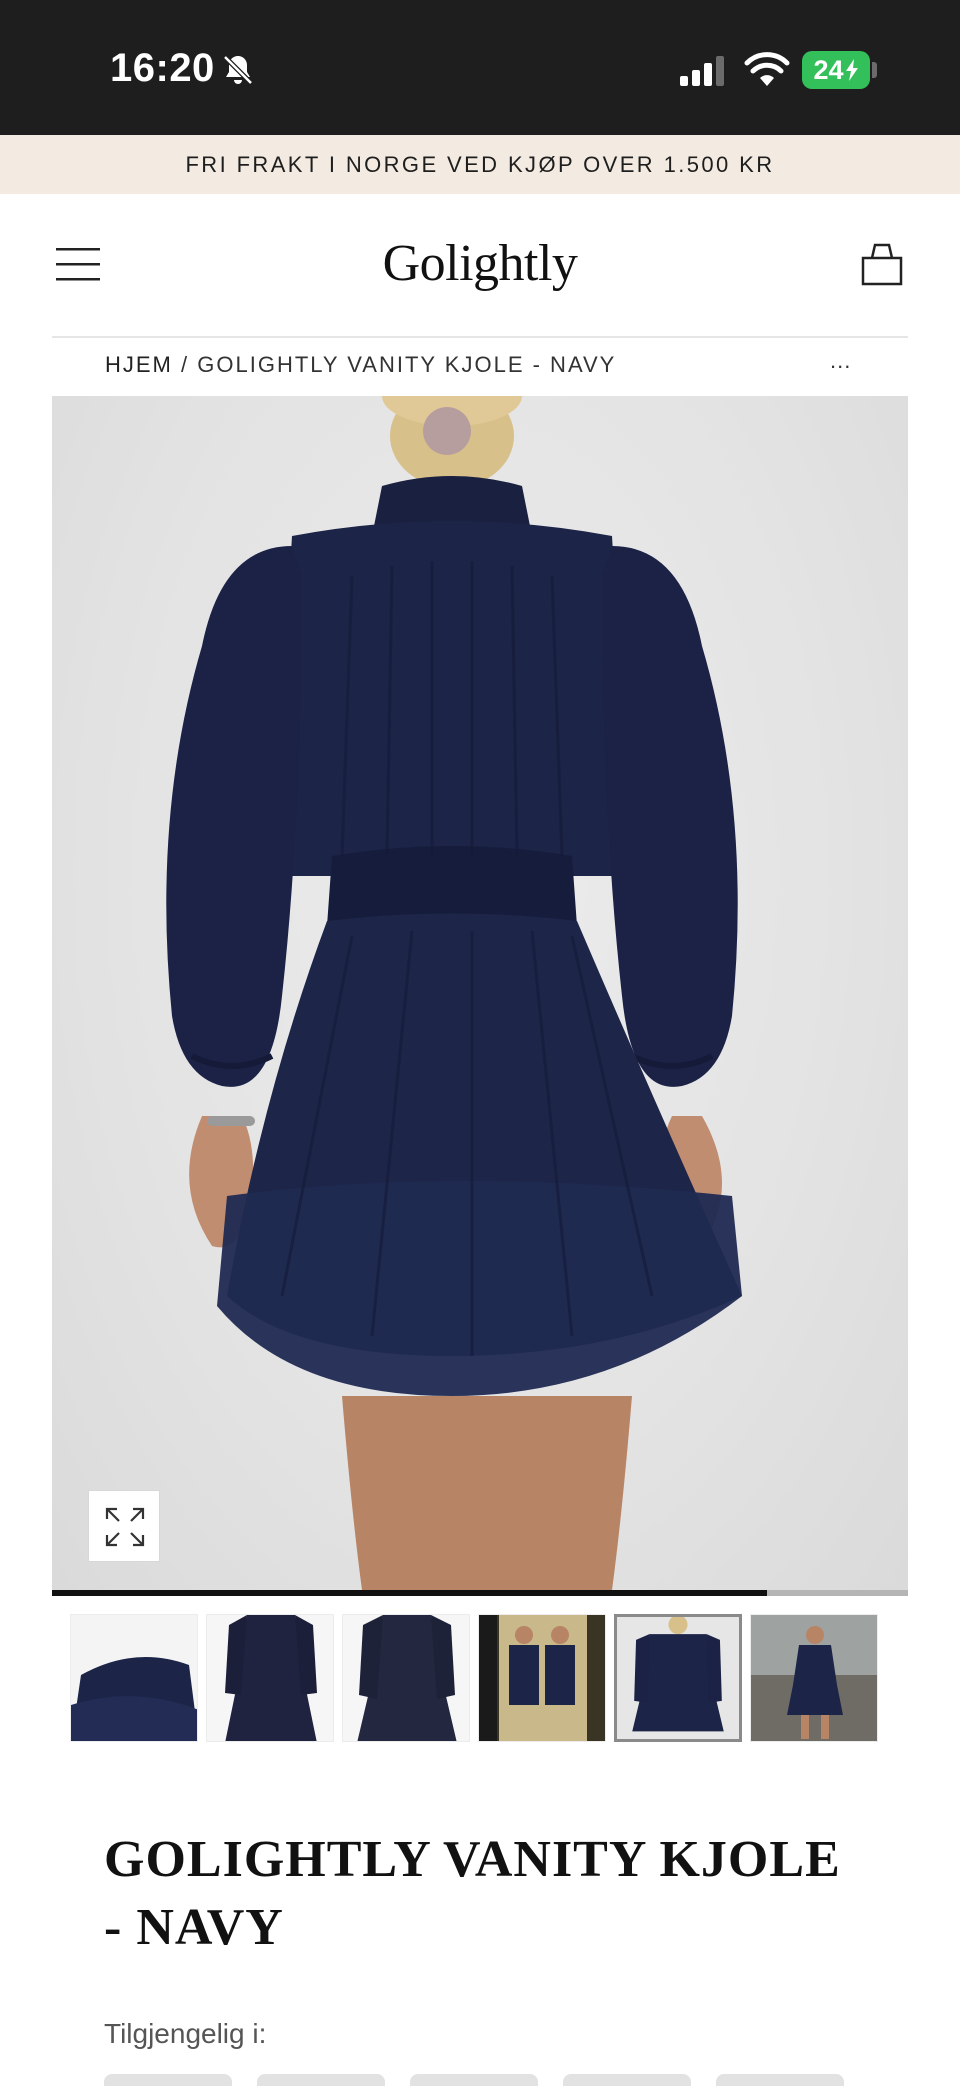  I want to click on battery-indicator: 24, so click(836, 70).